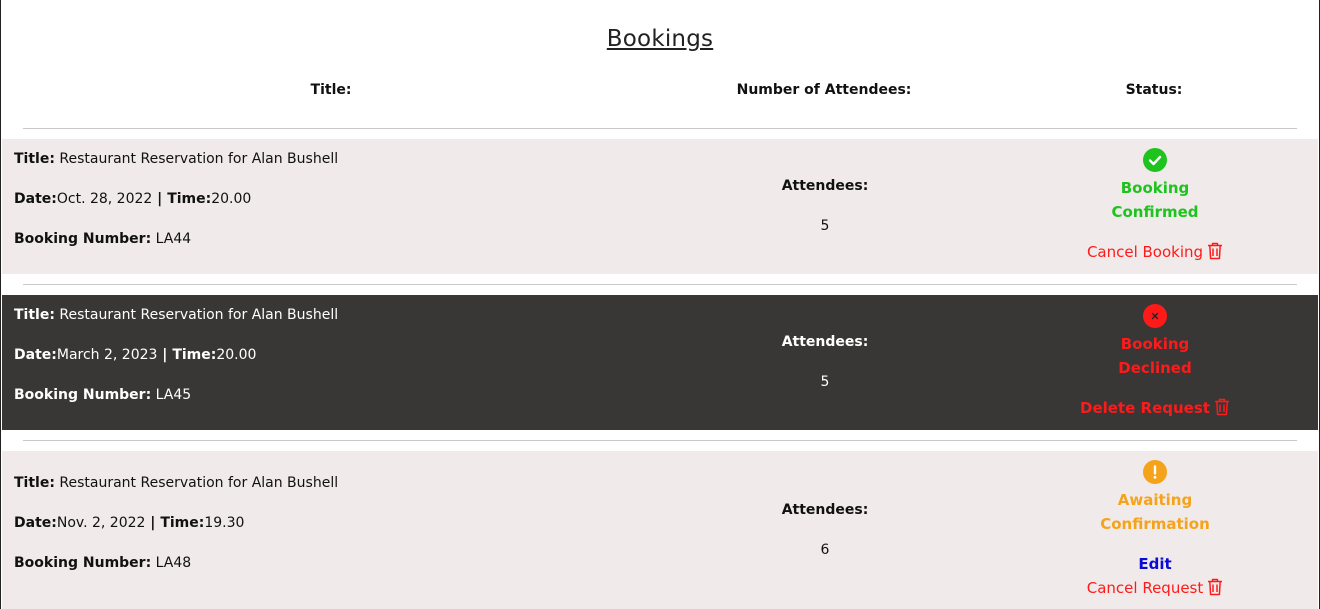  Describe the element at coordinates (1155, 472) in the screenshot. I see `exclamation-circle-icon` at that location.